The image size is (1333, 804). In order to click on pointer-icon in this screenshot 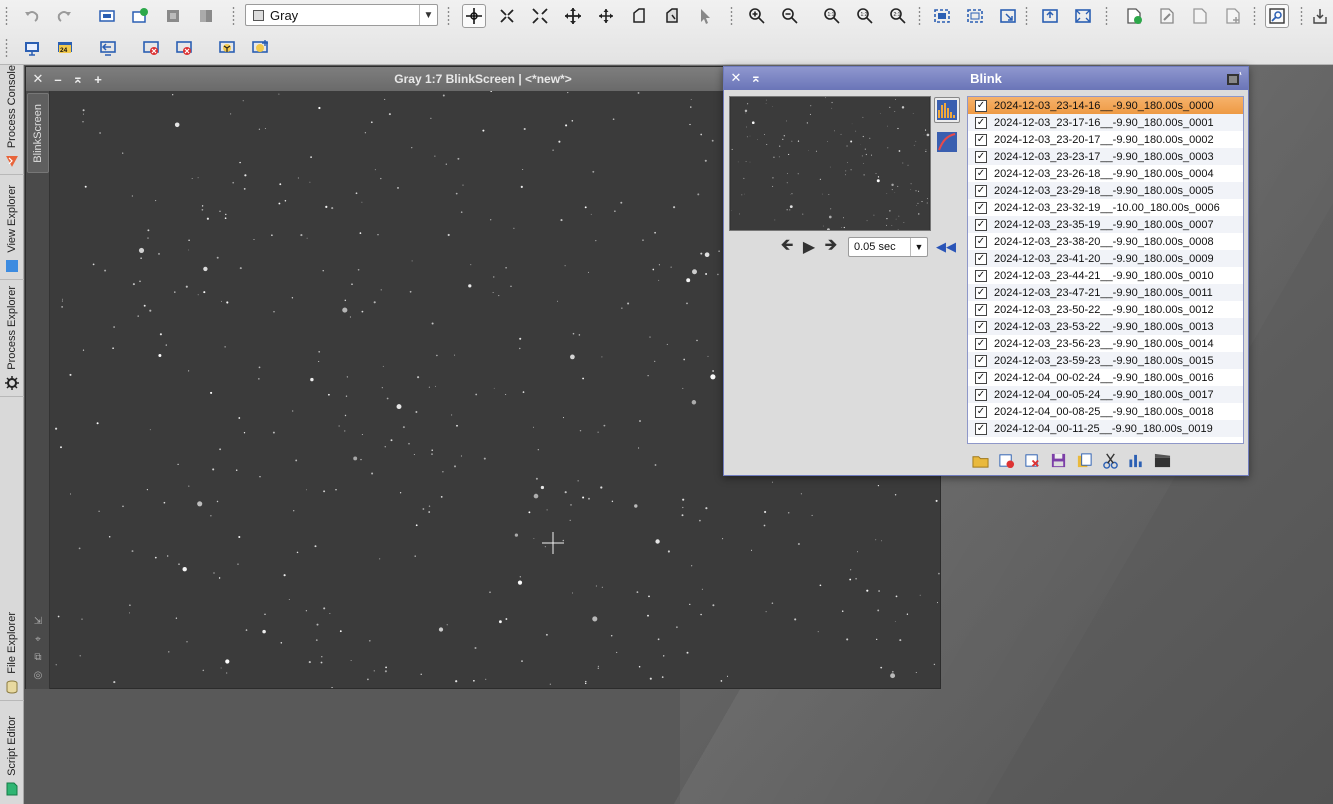, I will do `click(705, 16)`.